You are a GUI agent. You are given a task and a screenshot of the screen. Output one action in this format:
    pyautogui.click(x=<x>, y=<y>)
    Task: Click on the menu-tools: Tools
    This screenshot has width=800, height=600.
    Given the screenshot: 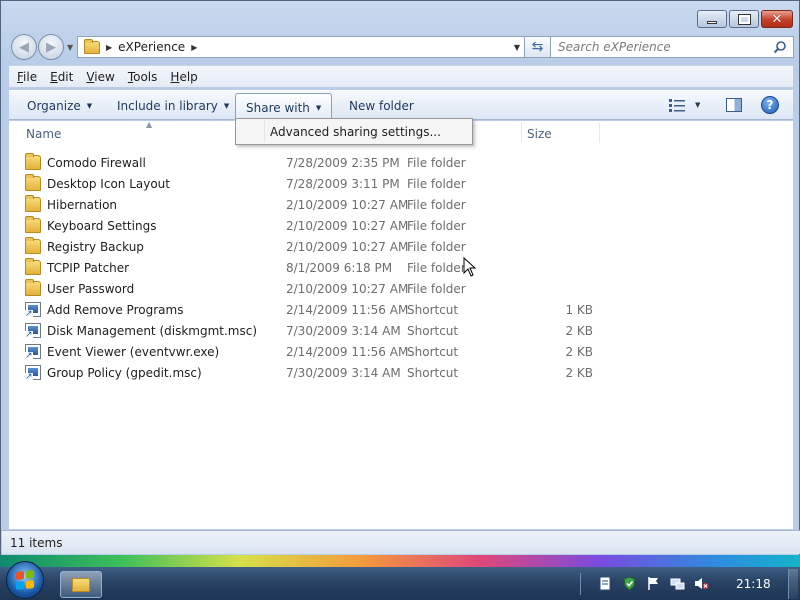 What is the action you would take?
    pyautogui.click(x=143, y=77)
    